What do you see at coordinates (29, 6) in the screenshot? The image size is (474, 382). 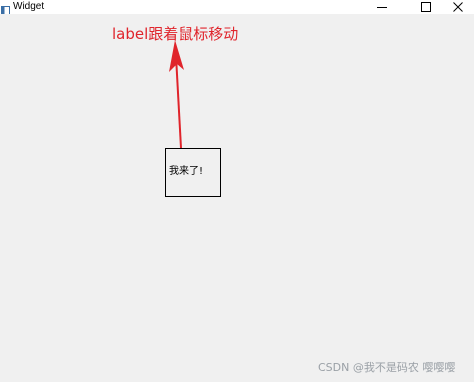 I see `window-title: Widget` at bounding box center [29, 6].